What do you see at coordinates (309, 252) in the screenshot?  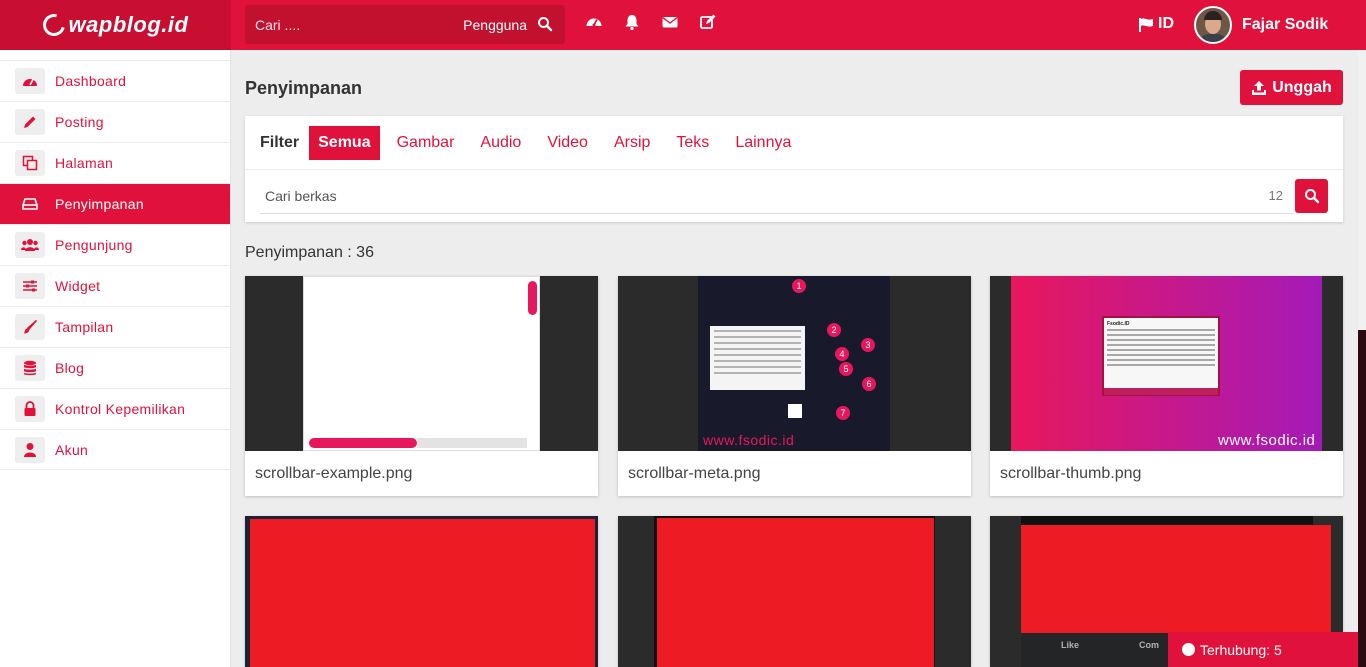 I see `storage-count: Penyimpanan : 36` at bounding box center [309, 252].